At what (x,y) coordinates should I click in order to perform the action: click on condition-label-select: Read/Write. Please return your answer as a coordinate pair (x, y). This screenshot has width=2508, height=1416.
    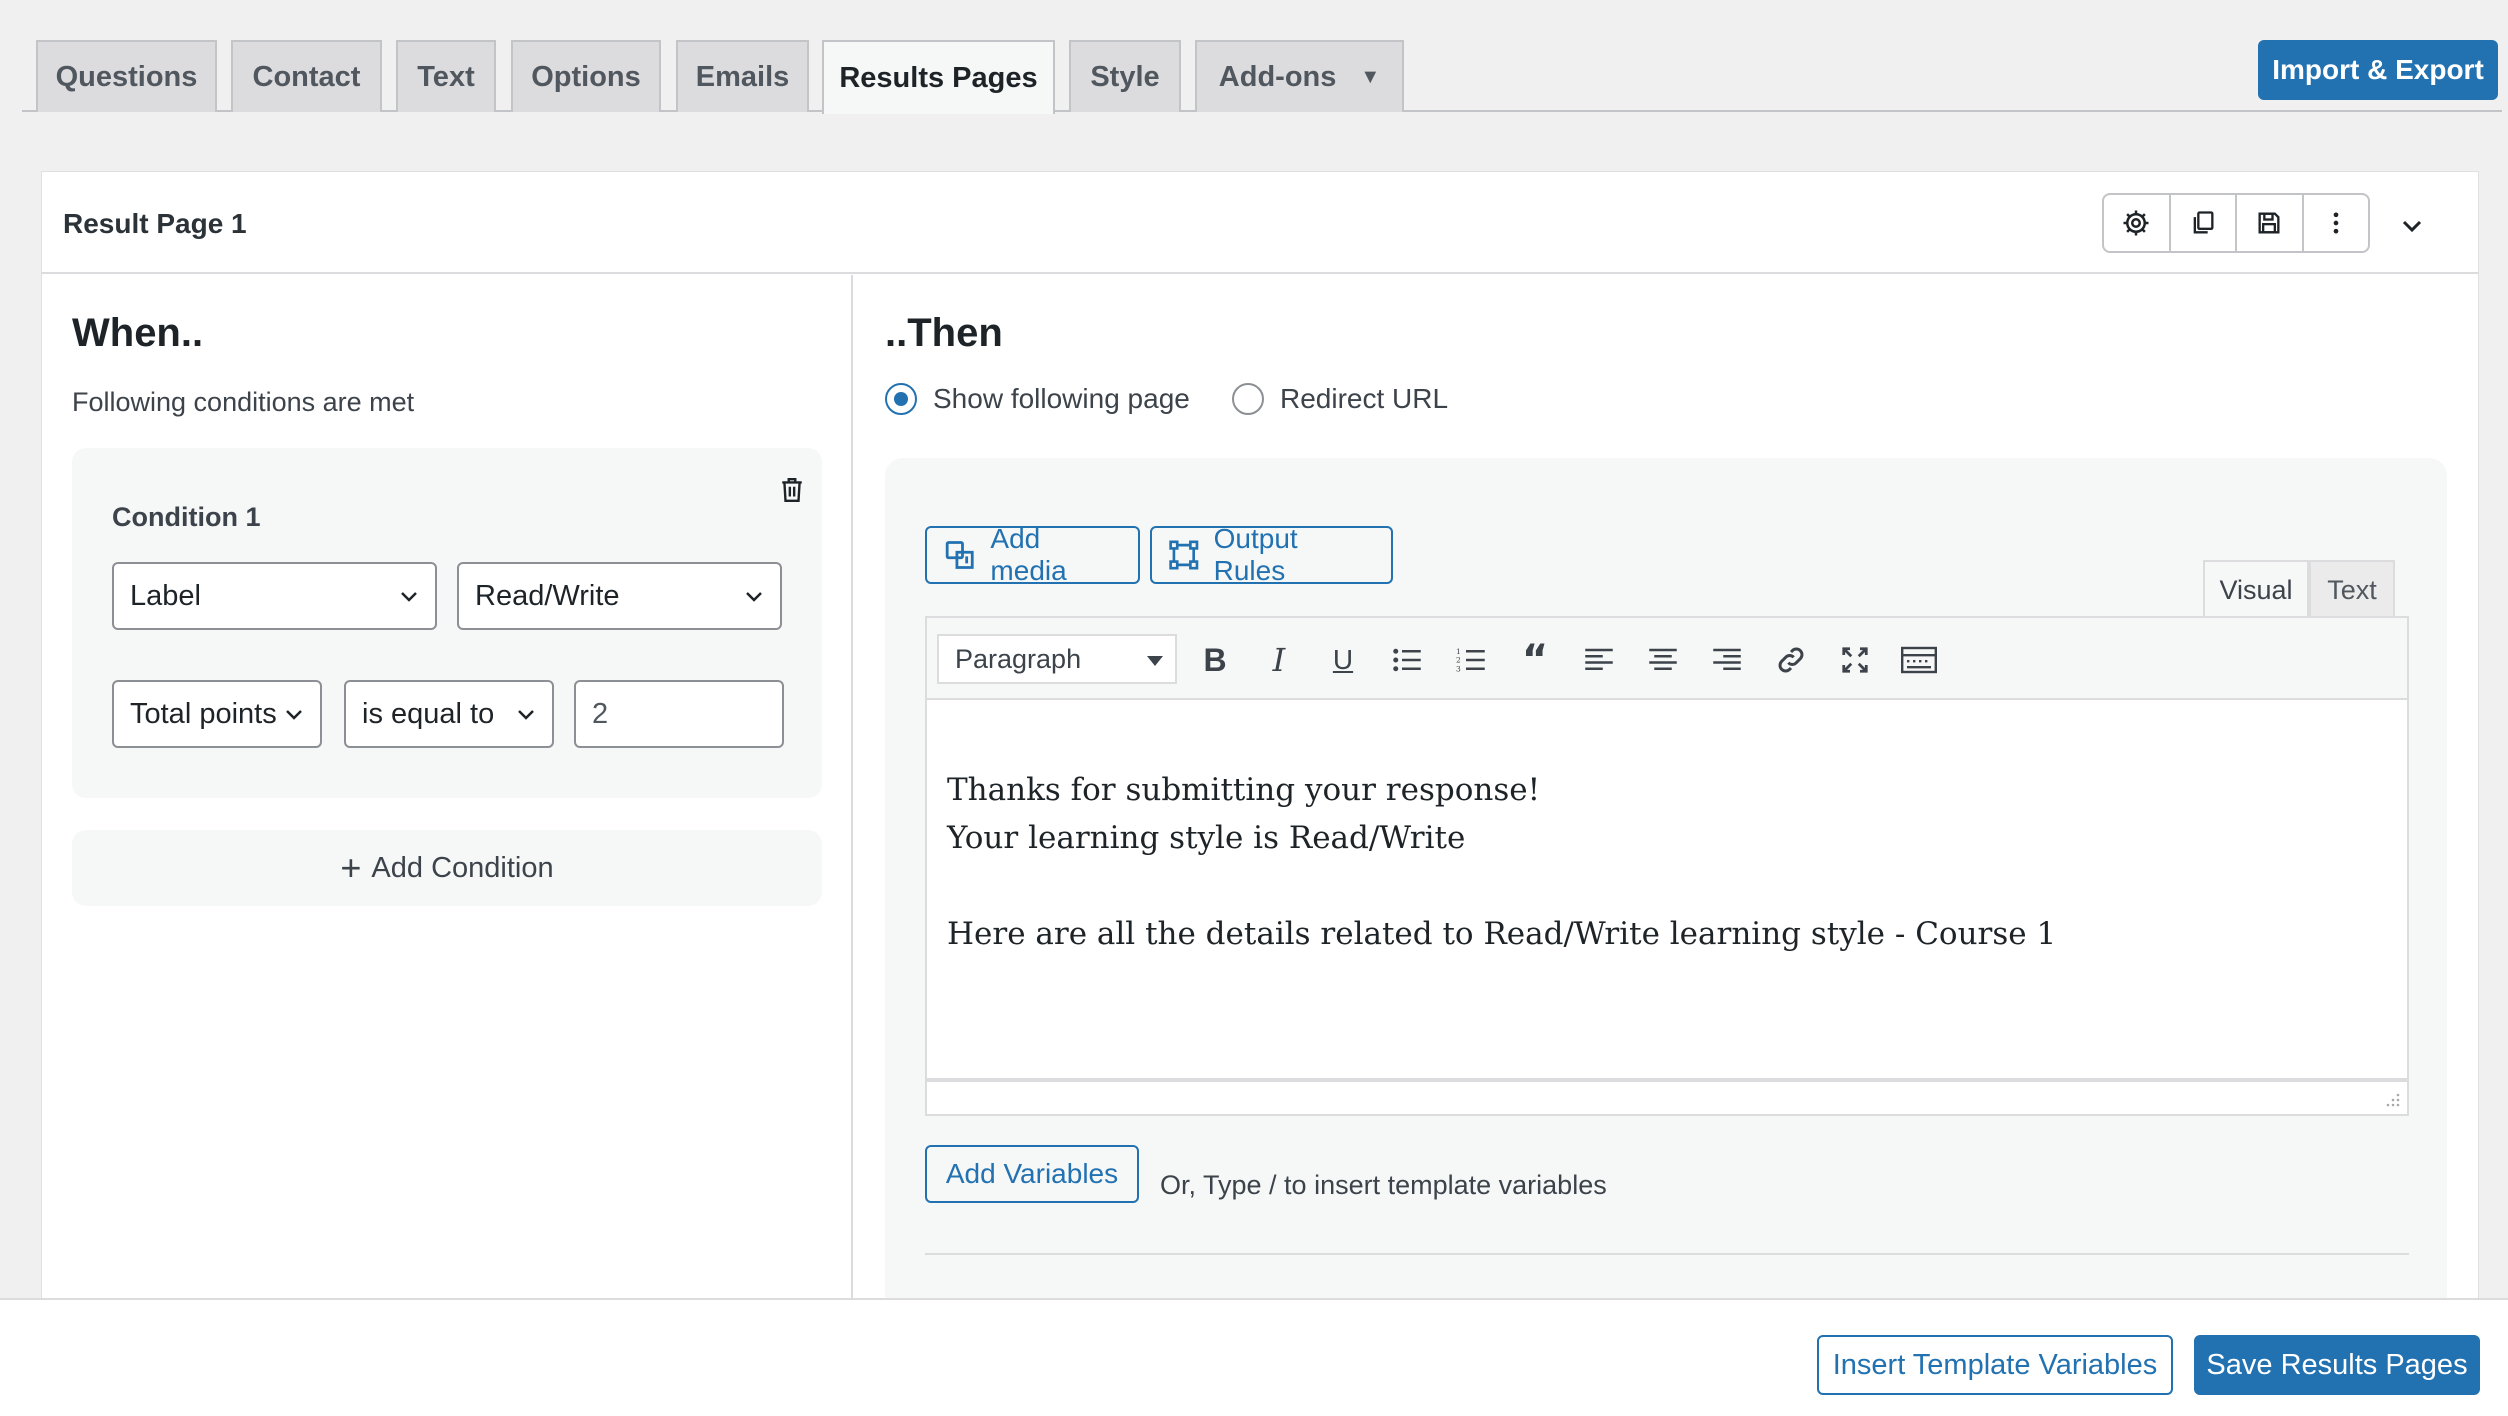
    Looking at the image, I should click on (619, 596).